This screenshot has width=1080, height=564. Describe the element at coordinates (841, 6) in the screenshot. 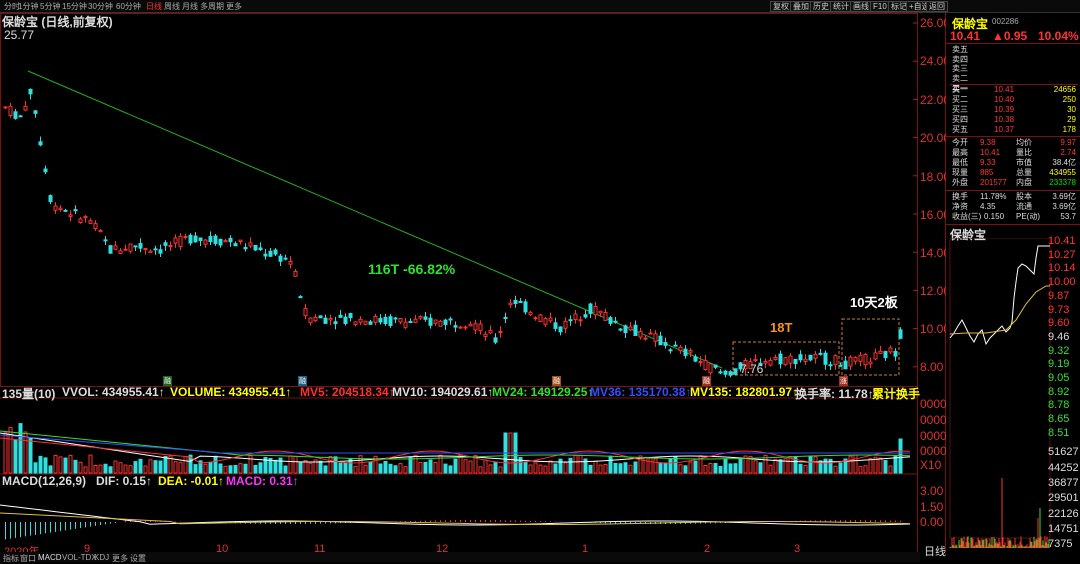

I see `statistics-button: 统计` at that location.